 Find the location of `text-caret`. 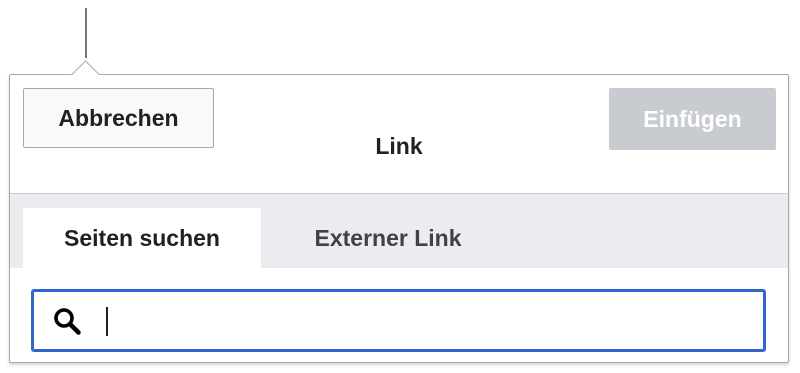

text-caret is located at coordinates (107, 321).